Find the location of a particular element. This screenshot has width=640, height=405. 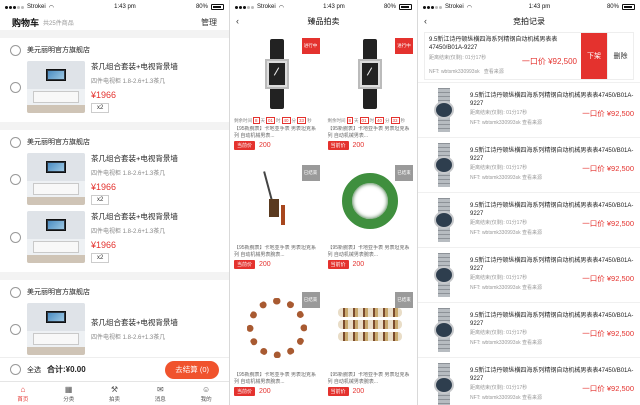

tab-home: ⌂ 首页 is located at coordinates (23, 393).